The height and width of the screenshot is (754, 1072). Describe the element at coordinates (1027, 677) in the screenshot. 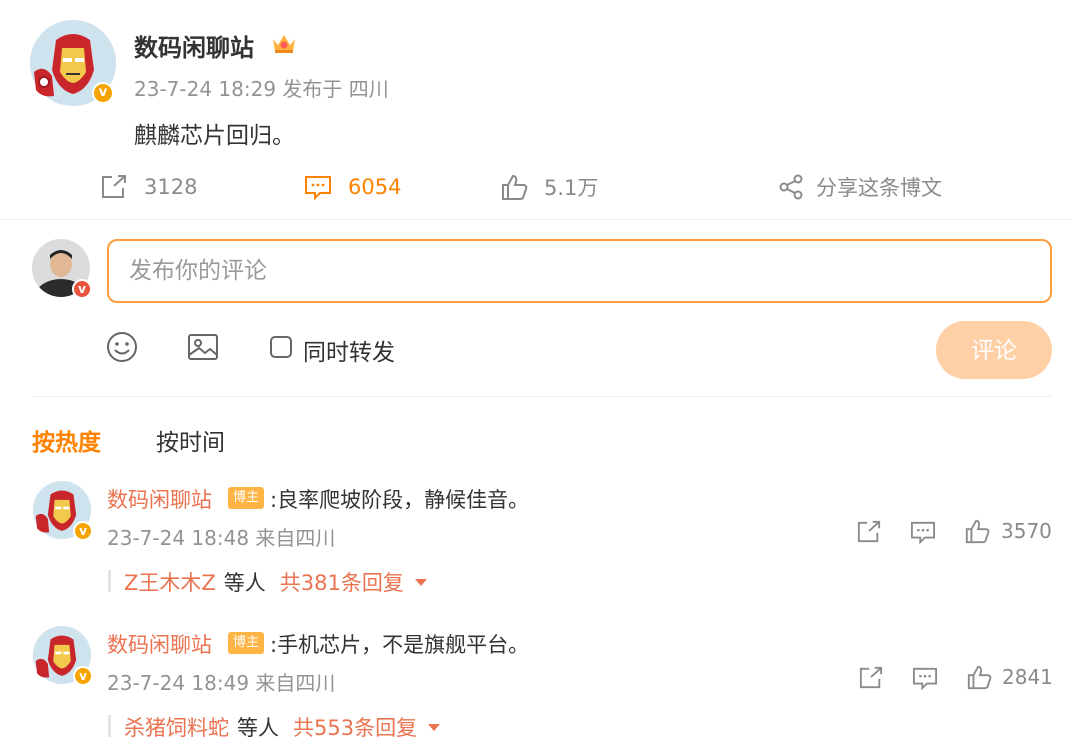

I see `comment-like-count: 2841` at that location.